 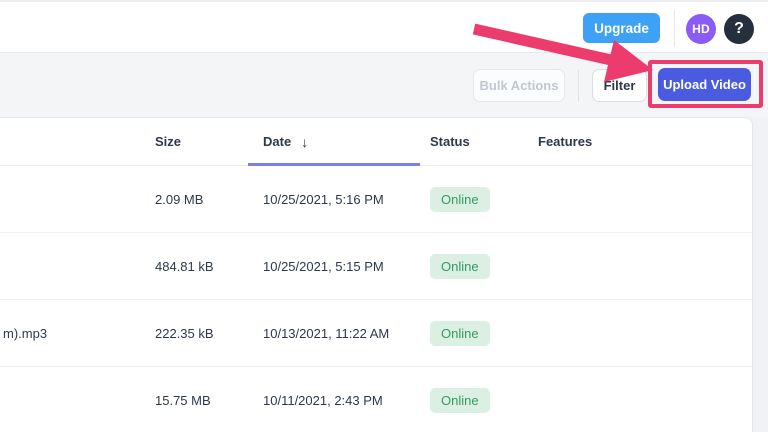 I want to click on help-icon: ?, so click(x=739, y=29).